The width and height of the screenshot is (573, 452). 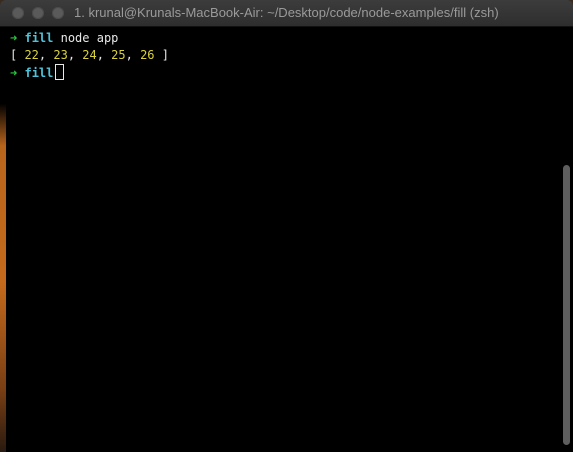 What do you see at coordinates (147, 55) in the screenshot?
I see `array-value: 26` at bounding box center [147, 55].